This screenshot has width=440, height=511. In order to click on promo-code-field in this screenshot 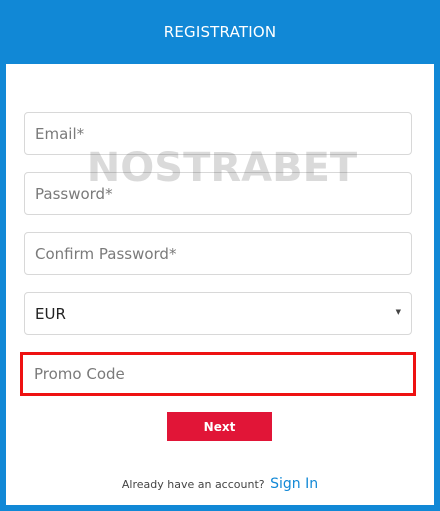, I will do `click(218, 374)`.